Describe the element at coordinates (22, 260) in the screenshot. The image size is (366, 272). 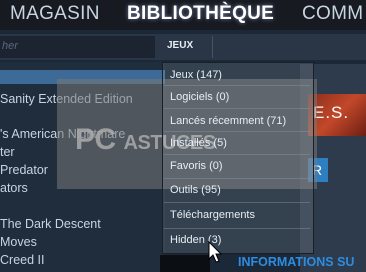
I see `game-item: Creed II` at that location.